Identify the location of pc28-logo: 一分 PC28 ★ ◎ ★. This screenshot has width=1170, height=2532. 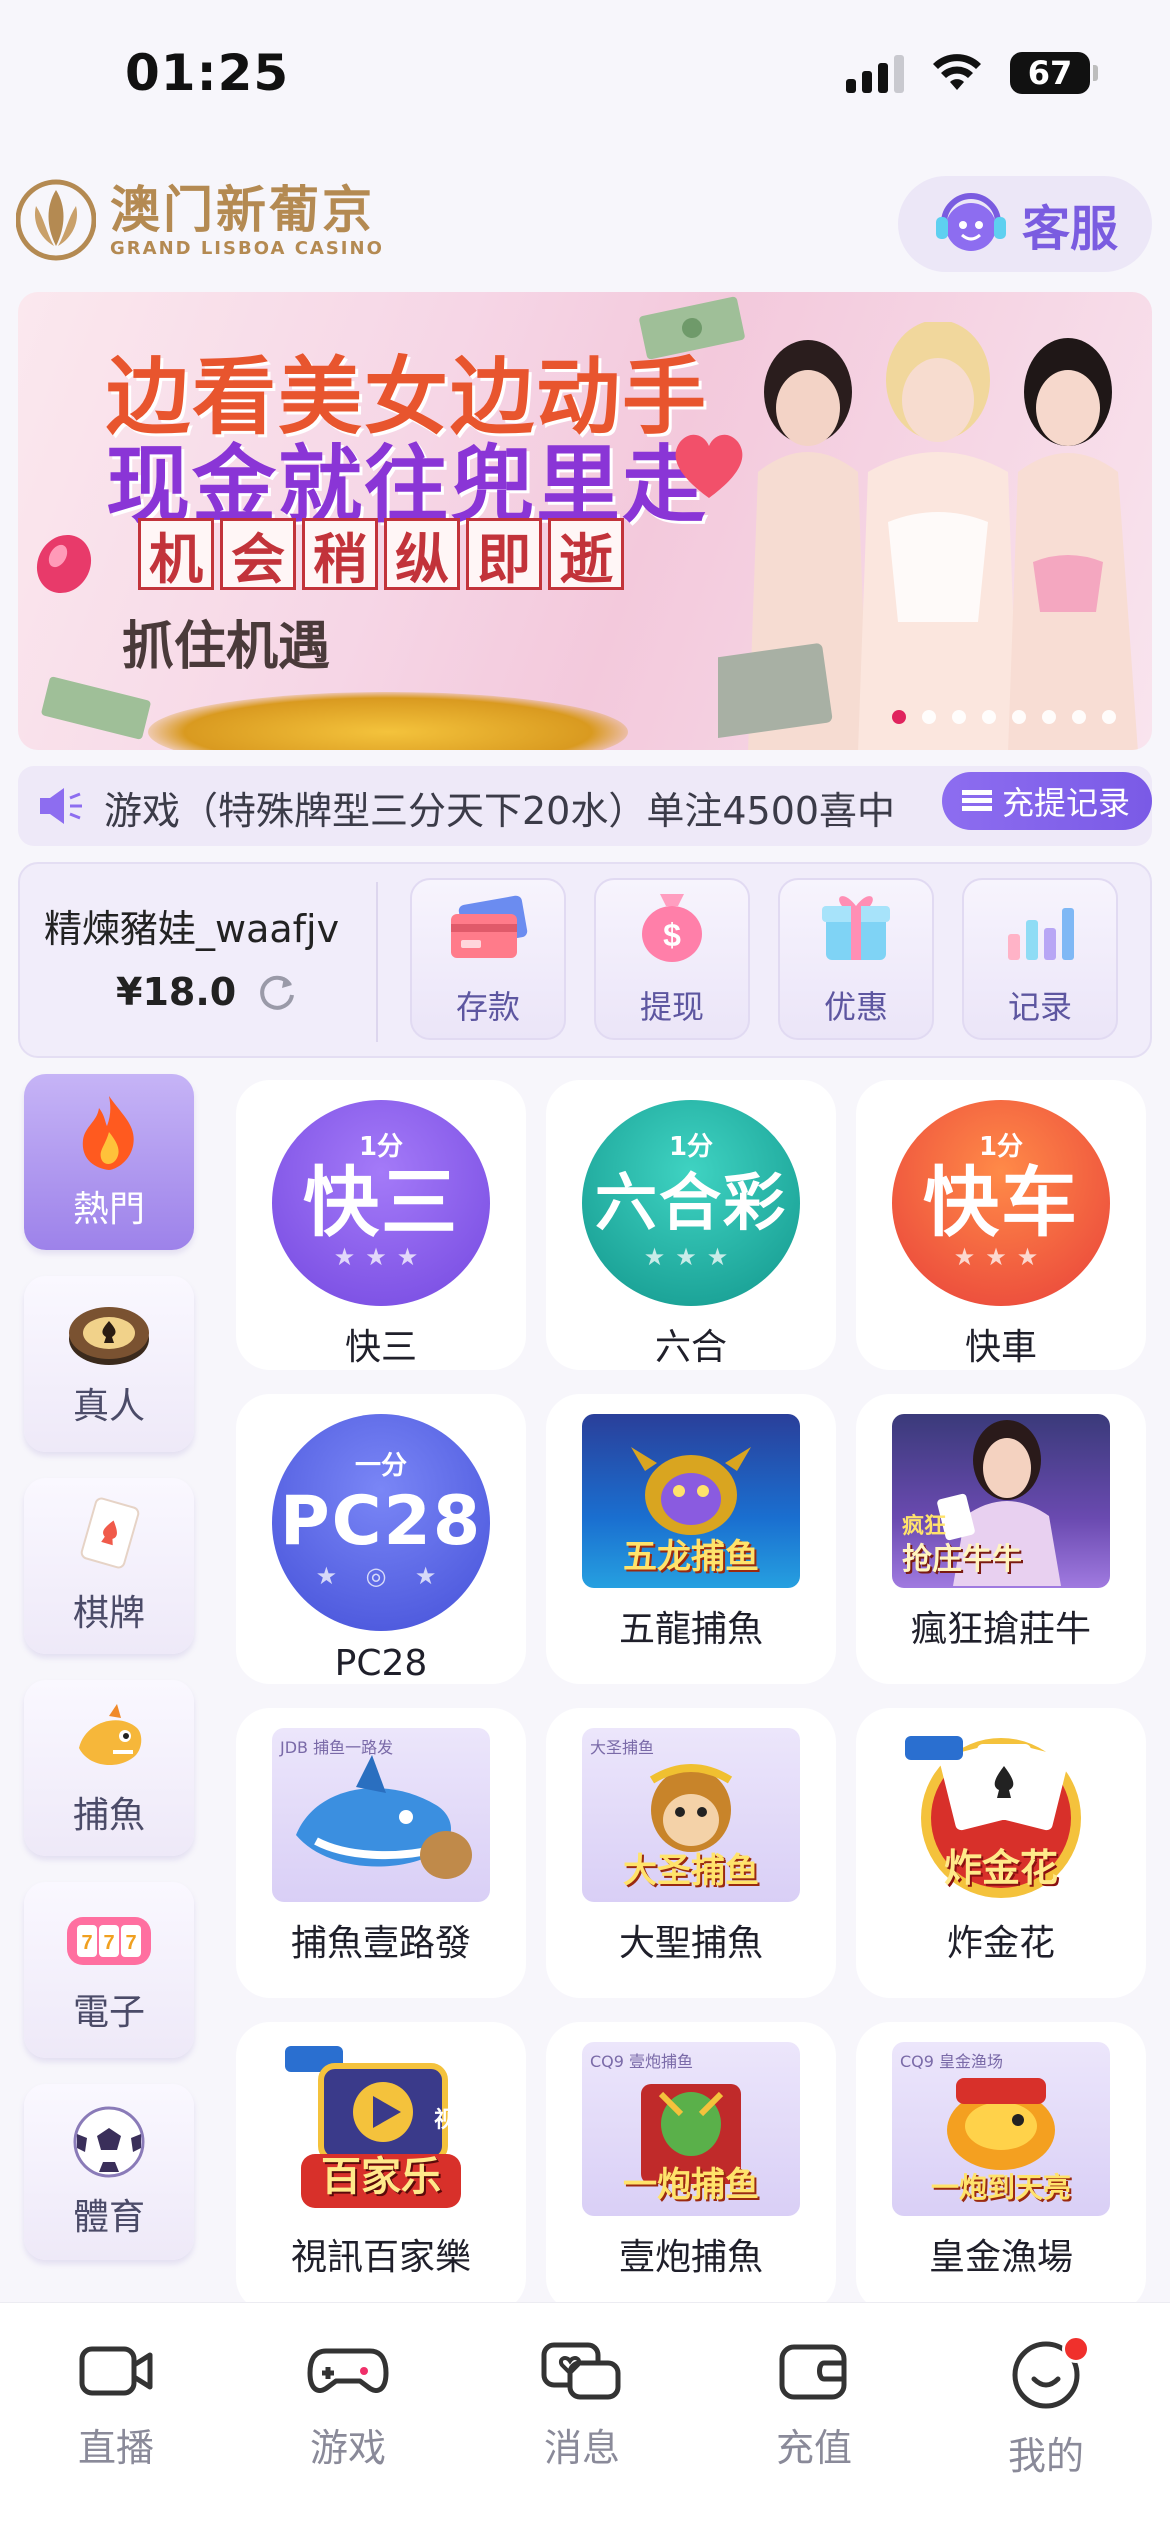
(381, 1522).